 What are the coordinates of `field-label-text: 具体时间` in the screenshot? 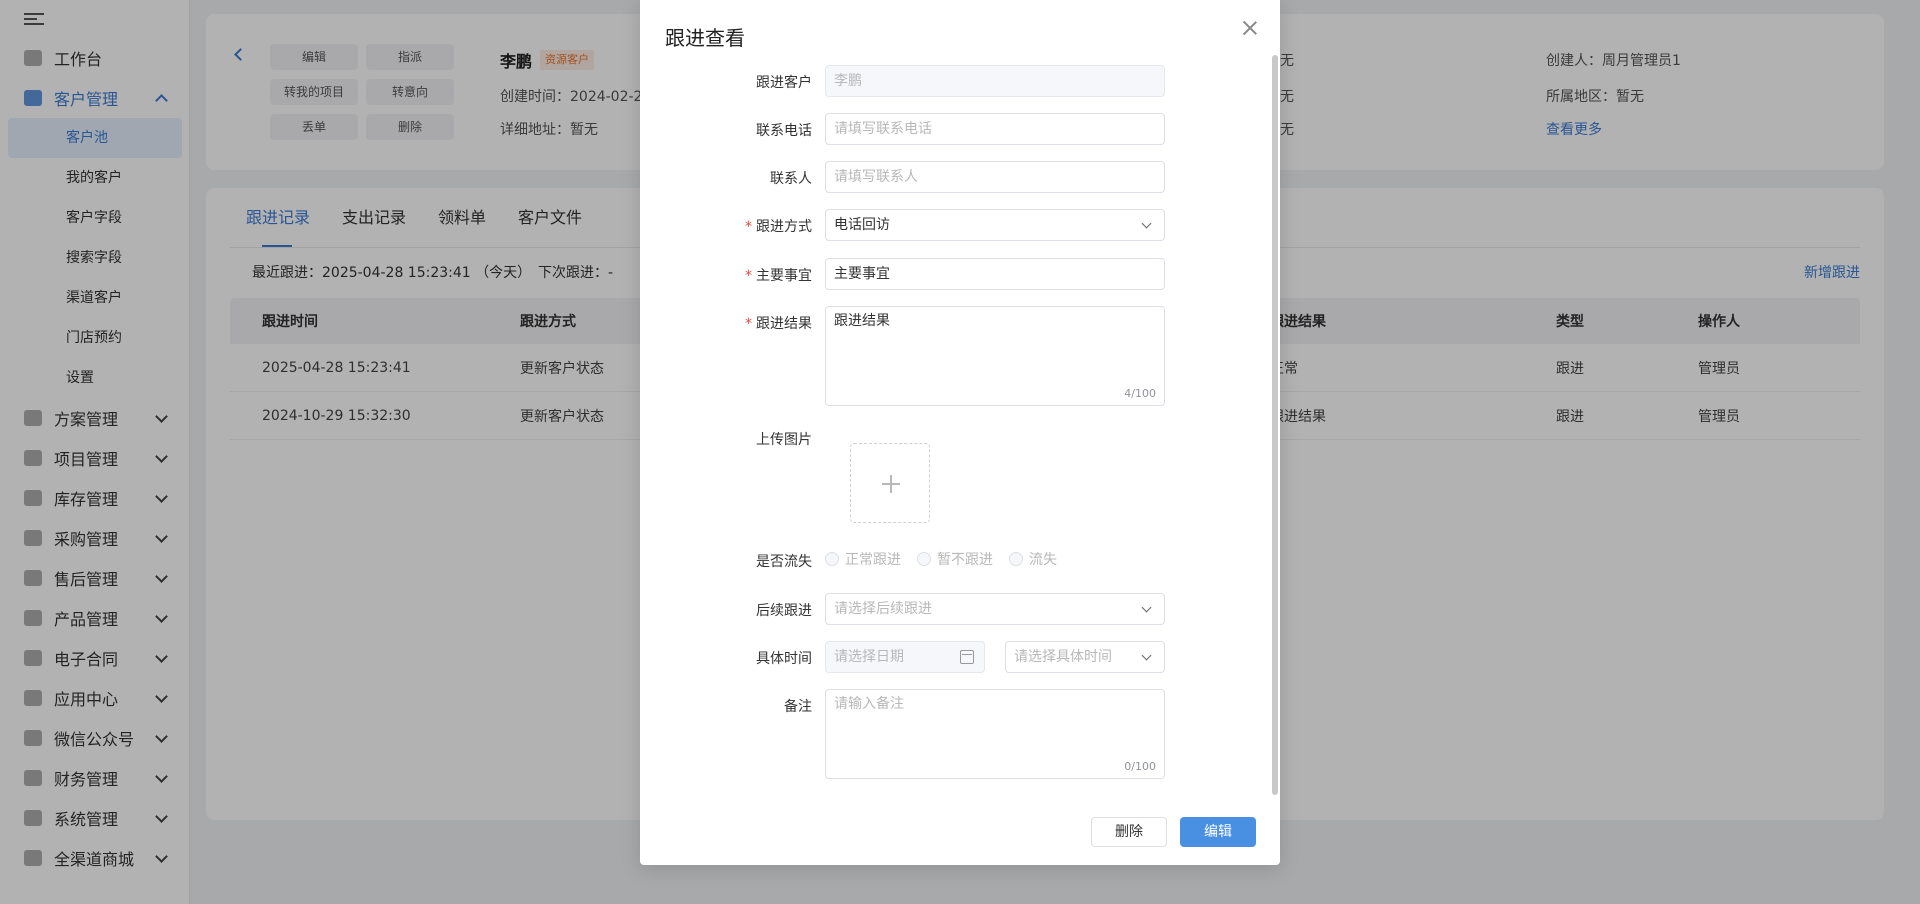 It's located at (784, 659).